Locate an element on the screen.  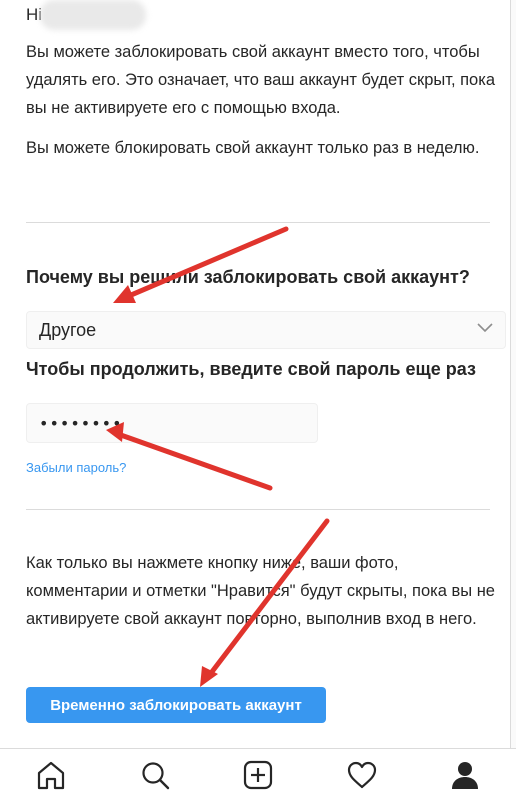
blurred-username is located at coordinates (93, 15).